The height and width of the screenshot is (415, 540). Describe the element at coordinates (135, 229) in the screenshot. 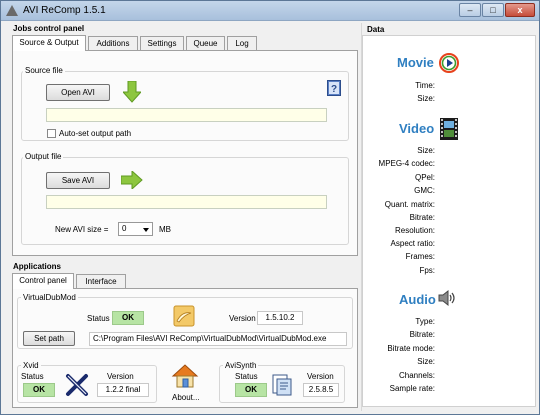

I see `new-avi-size-select: 0` at that location.